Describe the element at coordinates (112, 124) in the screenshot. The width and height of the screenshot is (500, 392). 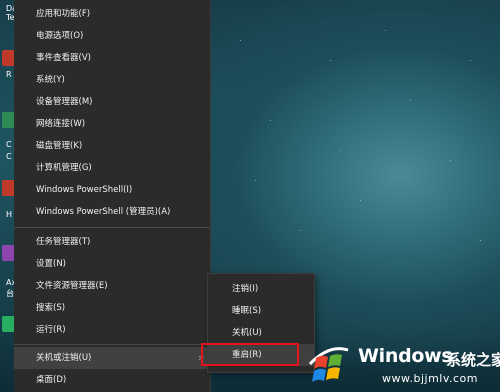
I see `menu-item-network-connections: 网络连接(W)` at that location.